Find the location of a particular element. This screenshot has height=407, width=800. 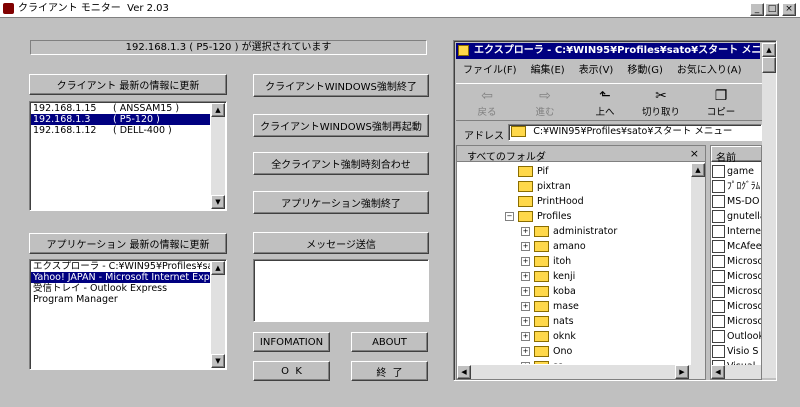

file-list-item: MS-DO is located at coordinates (736, 201).